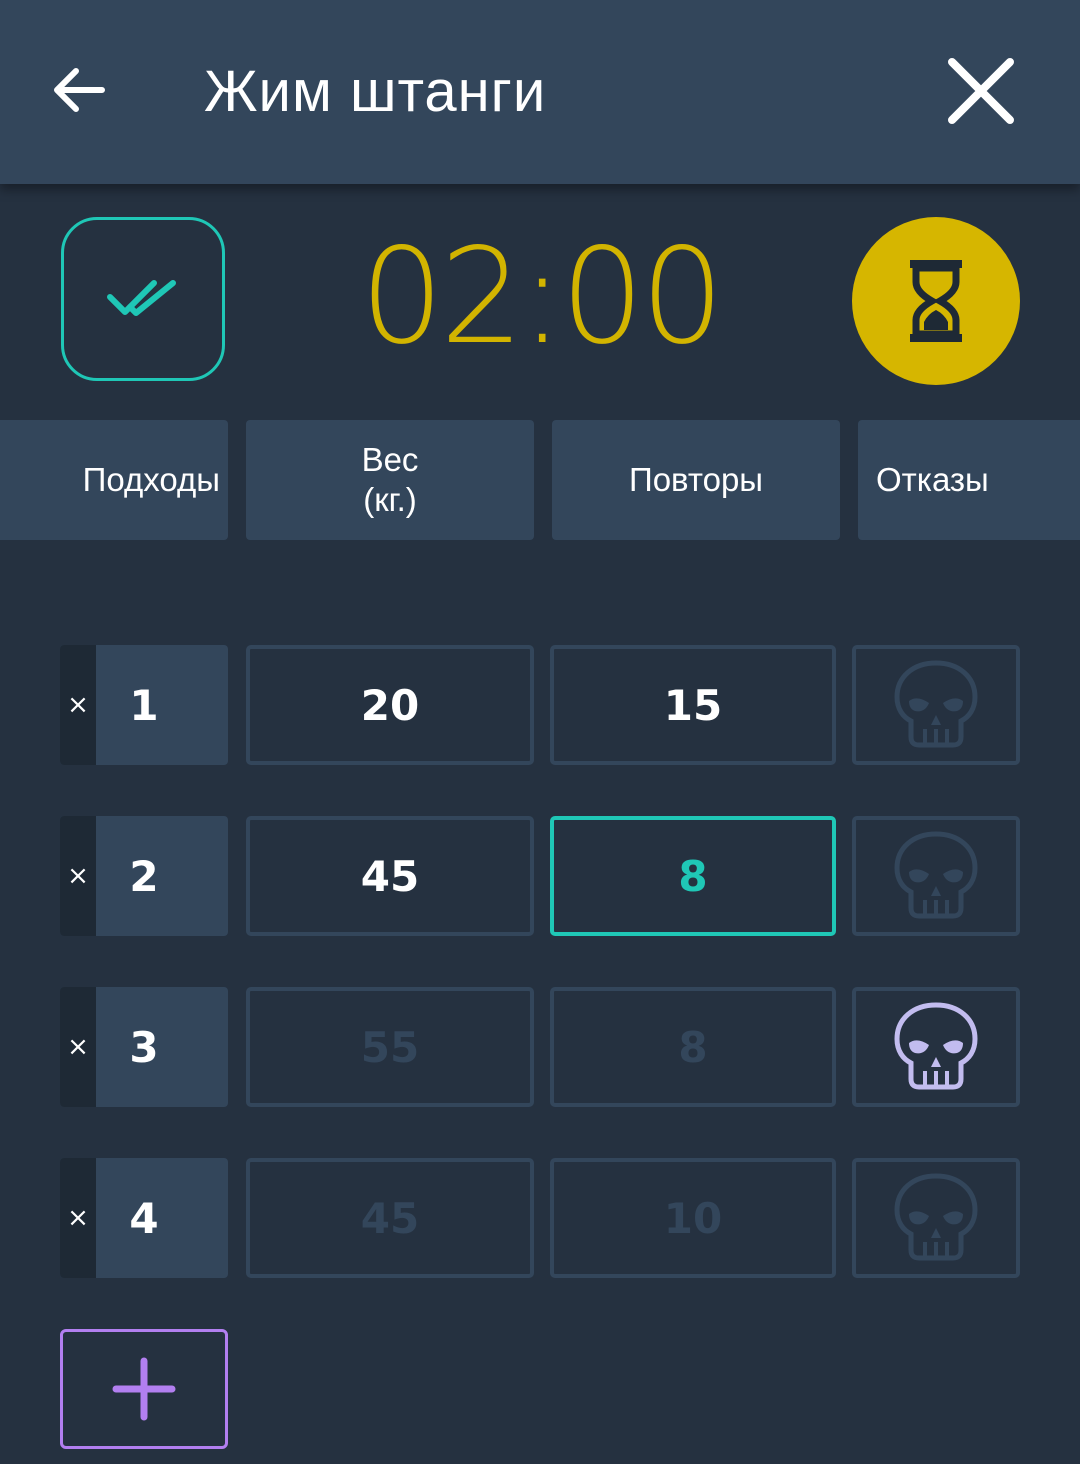 Image resolution: width=1080 pixels, height=1464 pixels. I want to click on add-set-button, so click(144, 1389).